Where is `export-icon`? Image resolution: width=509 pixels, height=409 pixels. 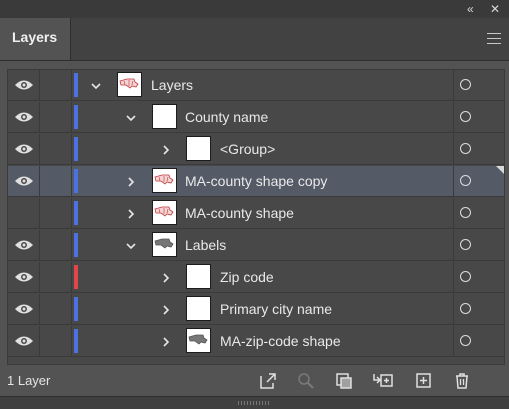 export-icon is located at coordinates (268, 381).